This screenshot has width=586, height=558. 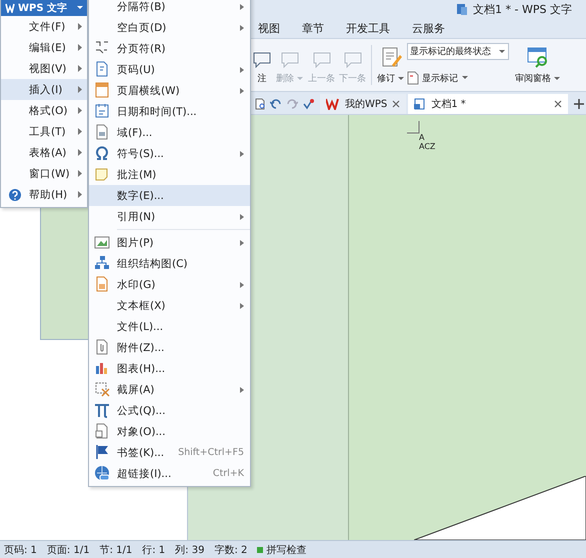 I want to click on watermark-icon, so click(x=102, y=284).